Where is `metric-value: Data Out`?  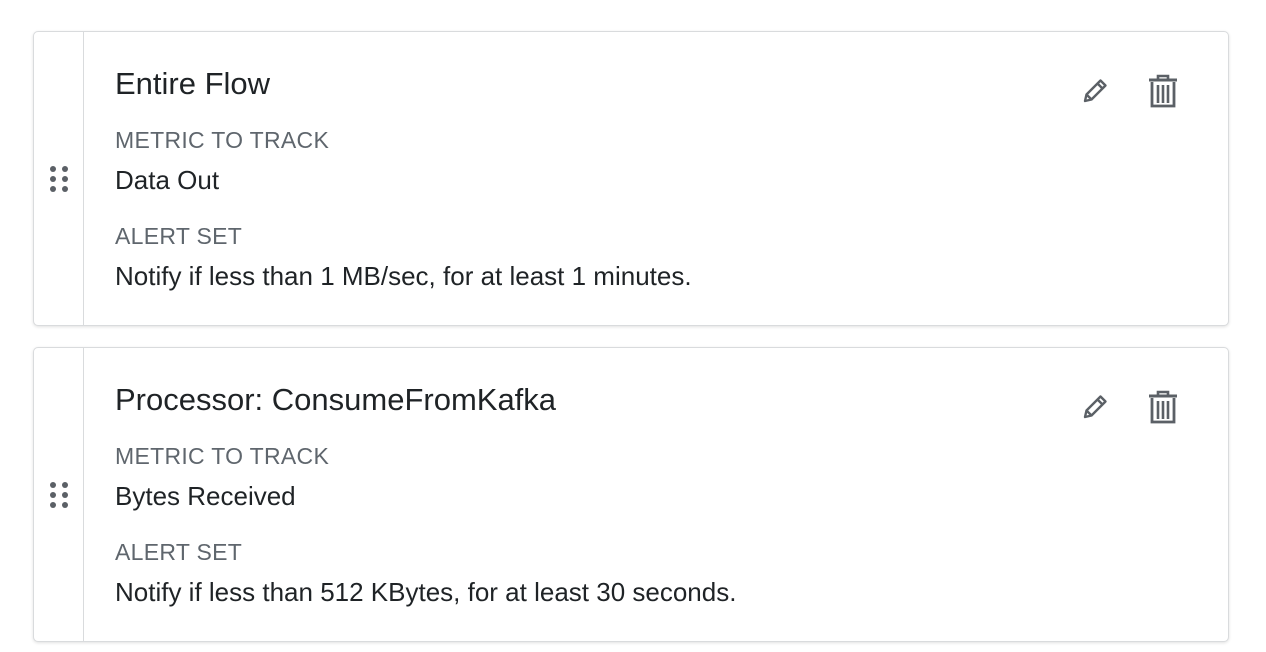 metric-value: Data Out is located at coordinates (167, 180).